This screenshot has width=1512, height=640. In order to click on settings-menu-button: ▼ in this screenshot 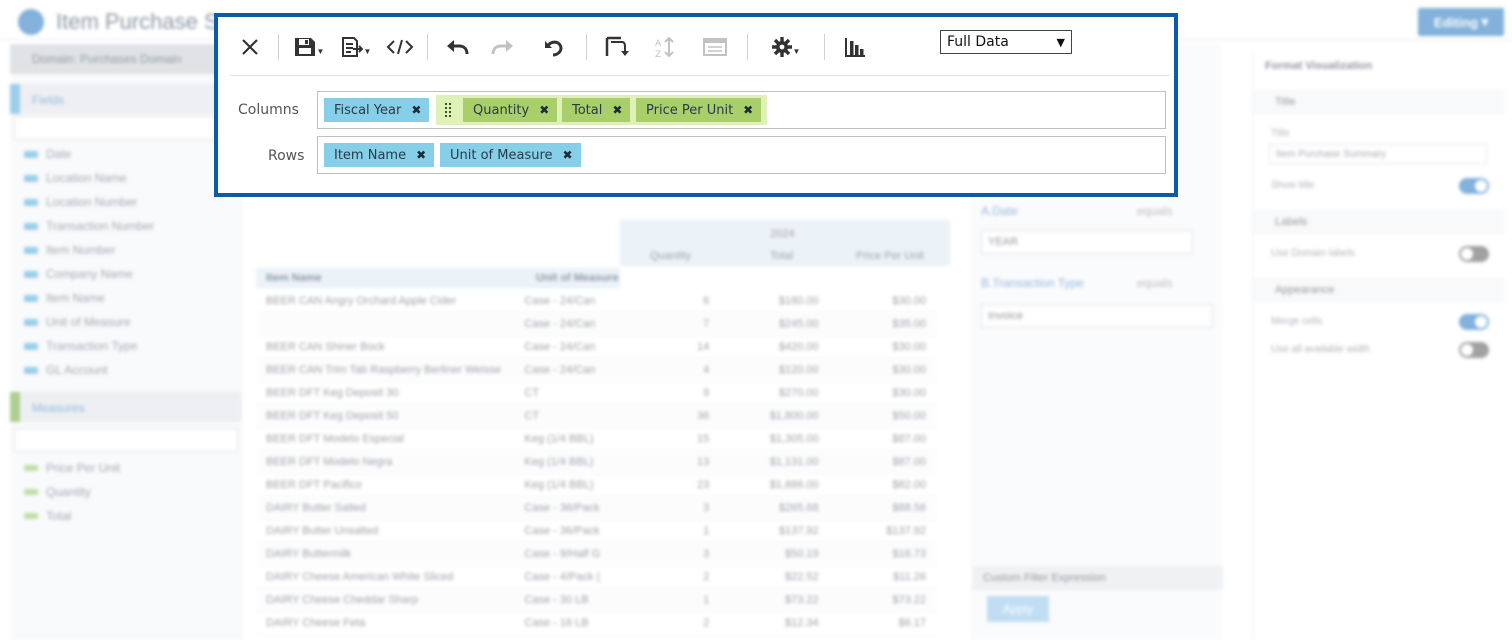, I will do `click(786, 47)`.